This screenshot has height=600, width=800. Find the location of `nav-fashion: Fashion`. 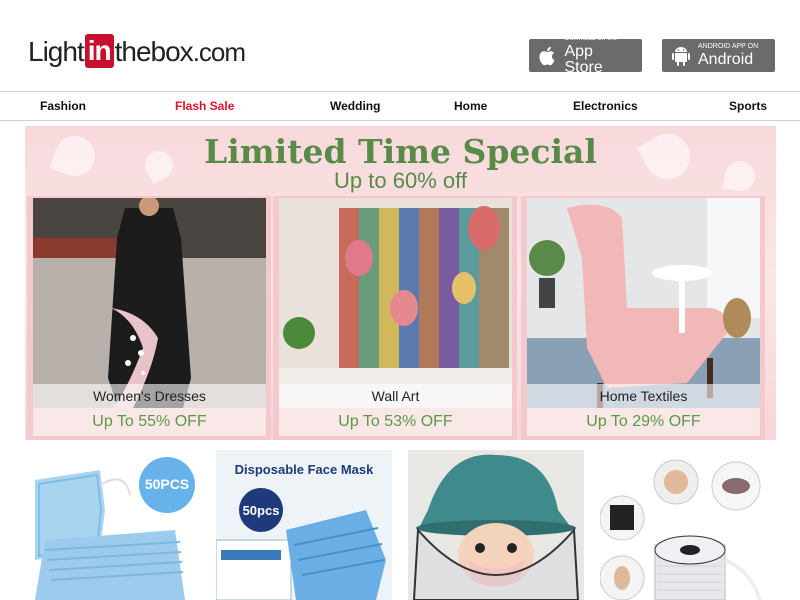

nav-fashion: Fashion is located at coordinates (63, 106).